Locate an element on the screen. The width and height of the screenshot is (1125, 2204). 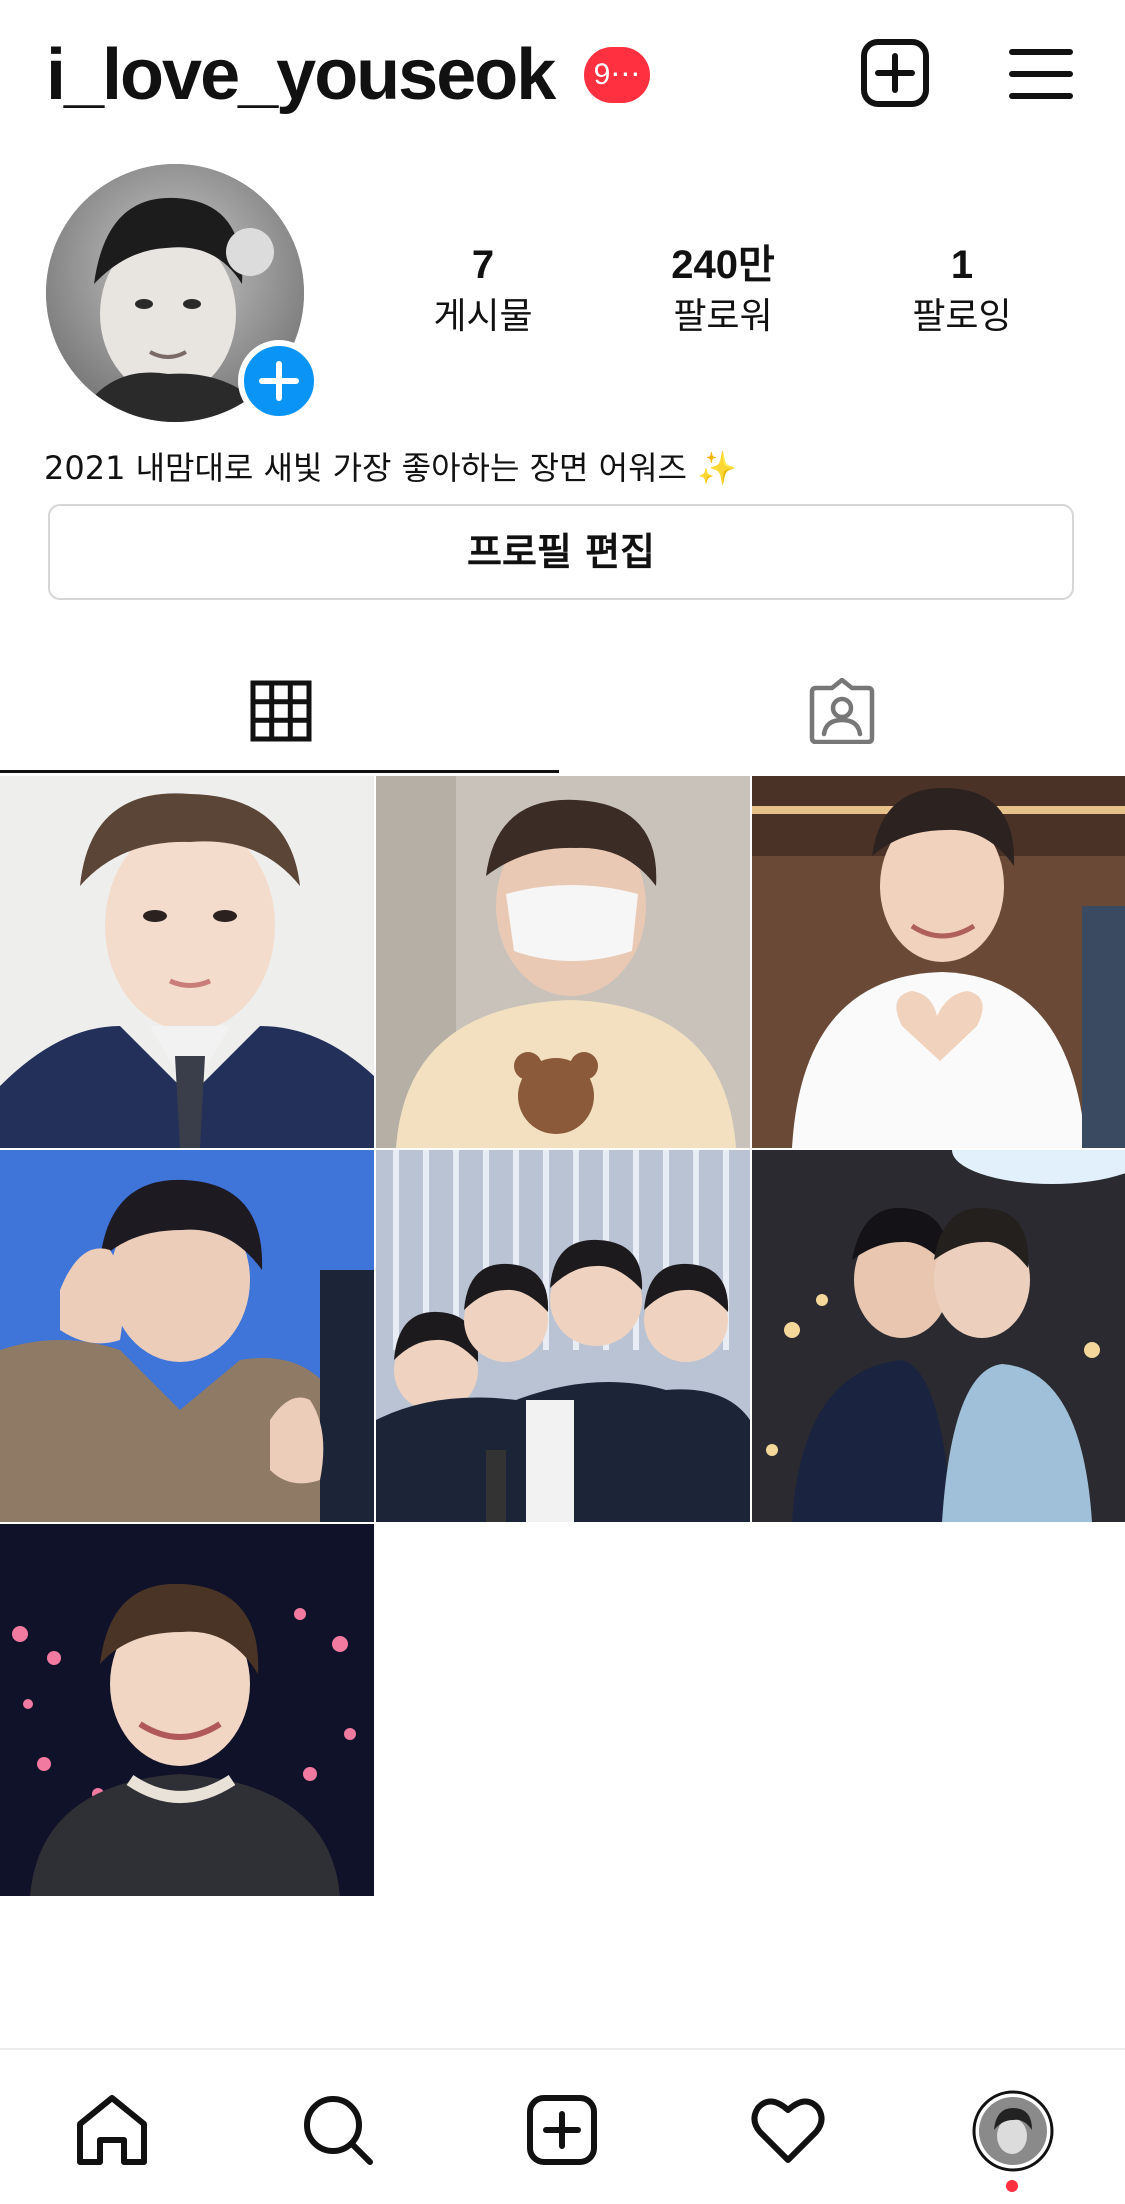
tab-tagged is located at coordinates (843, 706).